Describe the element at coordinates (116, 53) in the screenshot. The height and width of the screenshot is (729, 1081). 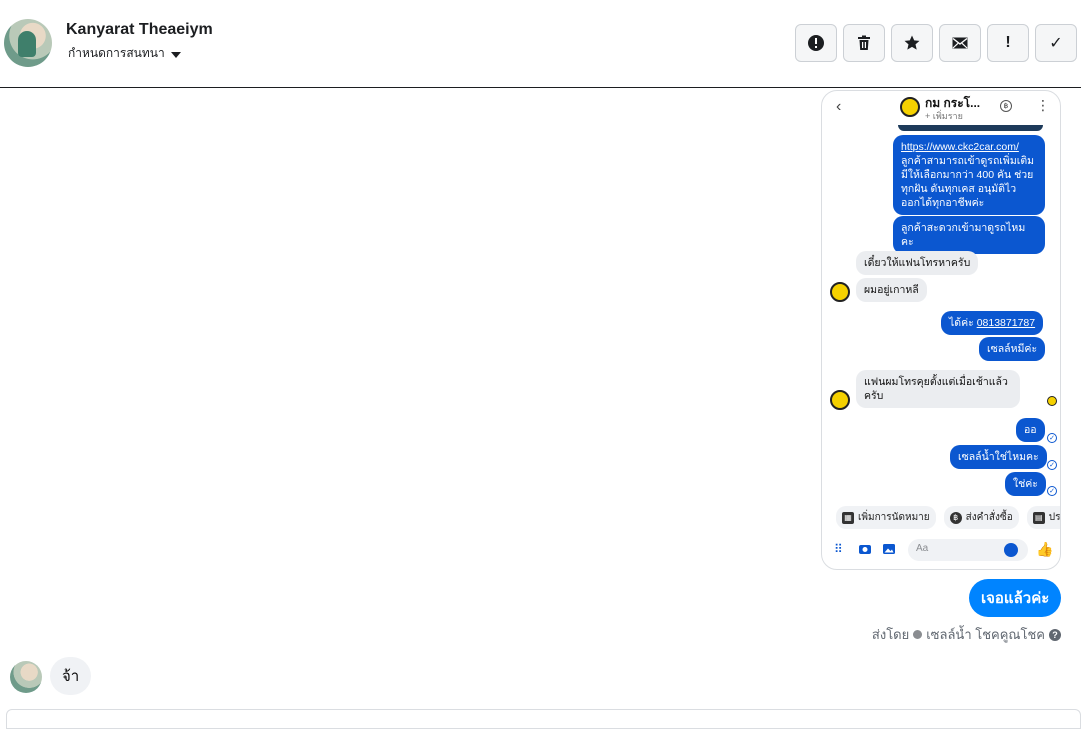
I see `assign-conversation-label: กำหนดการสนทนา` at that location.